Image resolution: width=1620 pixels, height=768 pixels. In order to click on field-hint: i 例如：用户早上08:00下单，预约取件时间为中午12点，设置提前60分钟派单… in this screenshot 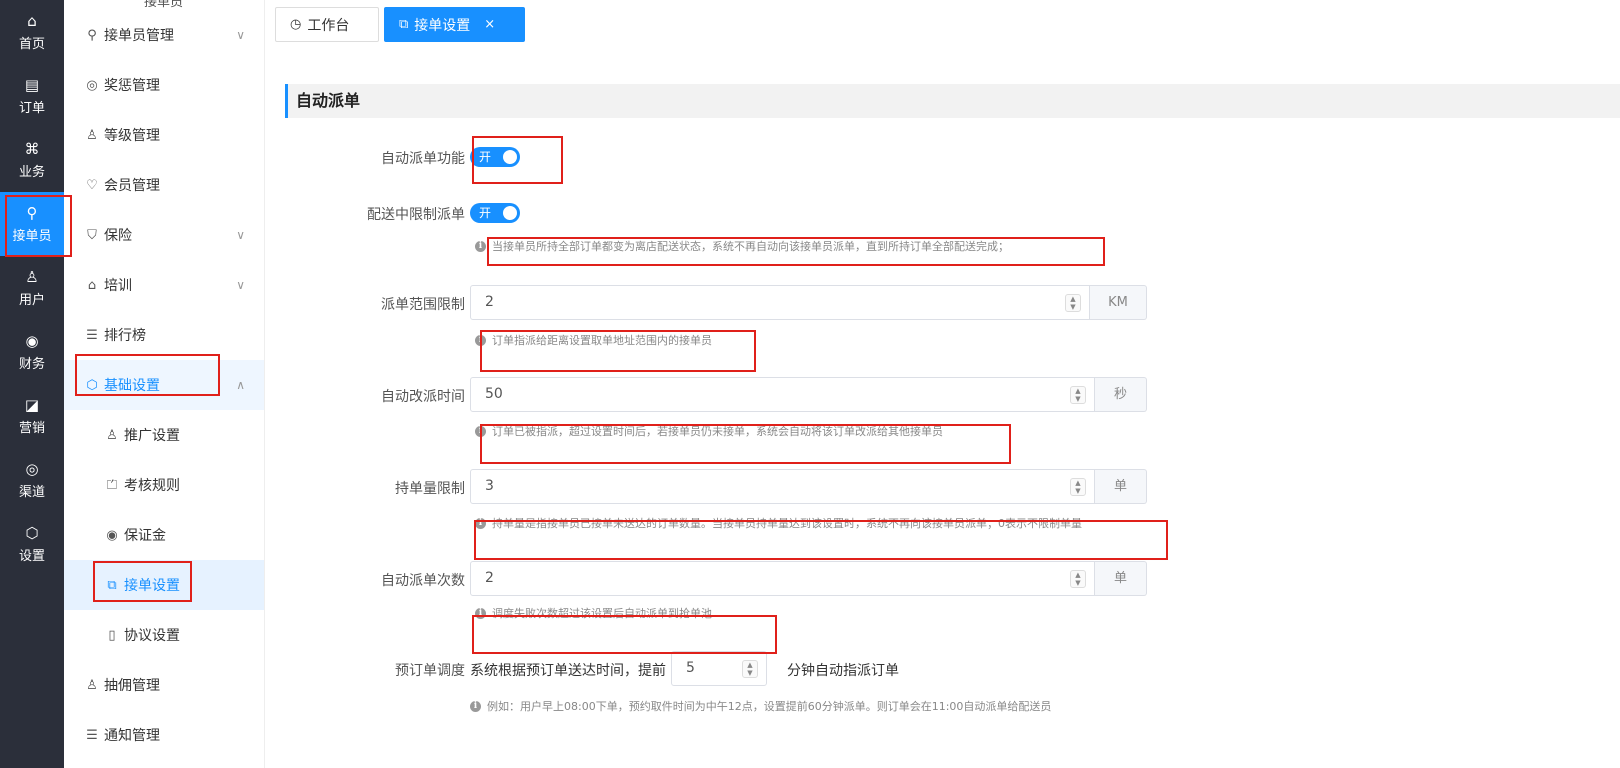, I will do `click(760, 706)`.